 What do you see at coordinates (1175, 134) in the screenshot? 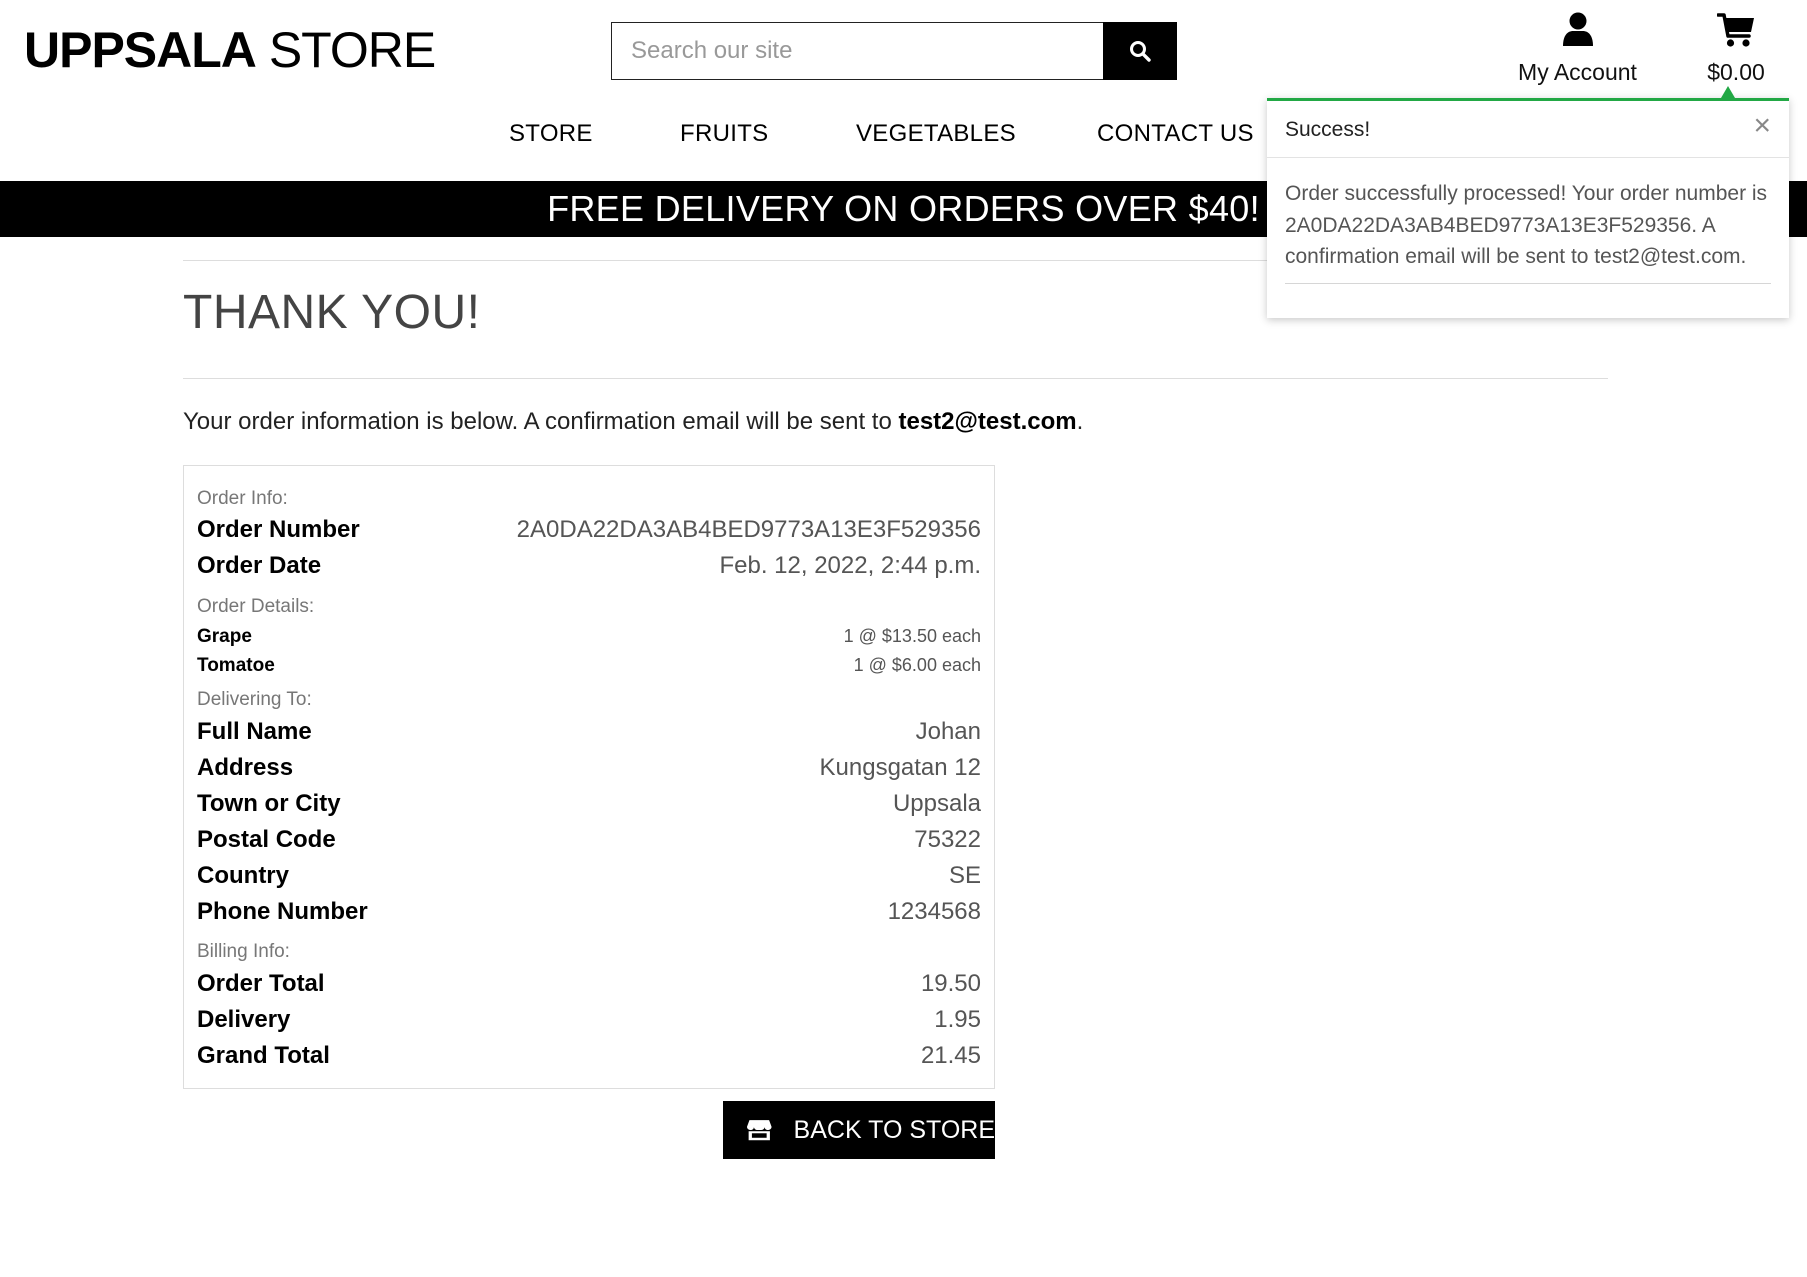
I see `nav-item-contact-us: CONTACT US` at bounding box center [1175, 134].